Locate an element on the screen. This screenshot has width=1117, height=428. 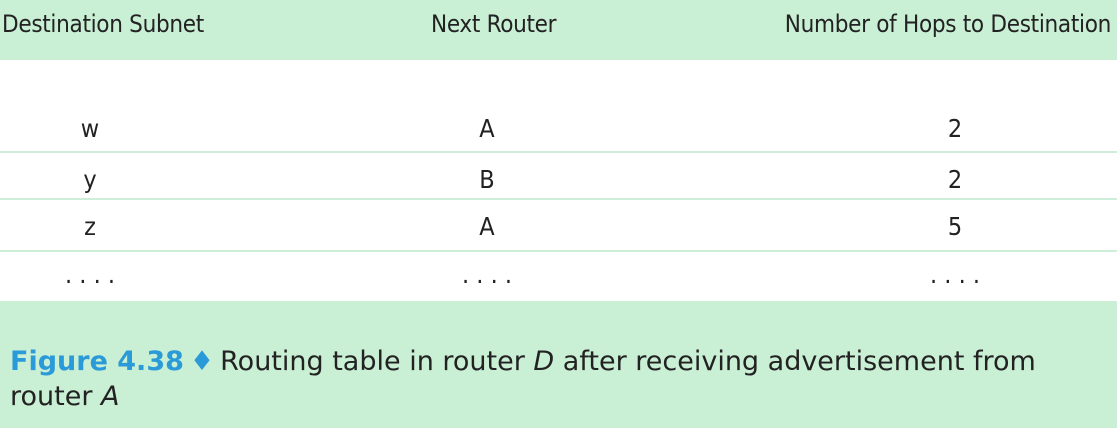
table-row: . . . . . . . . . . . . is located at coordinates (558, 277).